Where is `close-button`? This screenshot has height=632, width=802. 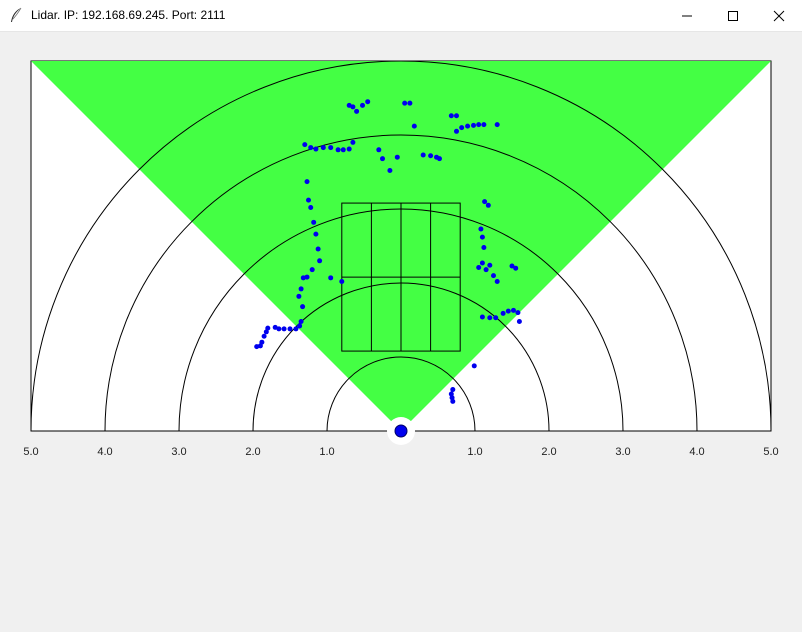 close-button is located at coordinates (779, 15).